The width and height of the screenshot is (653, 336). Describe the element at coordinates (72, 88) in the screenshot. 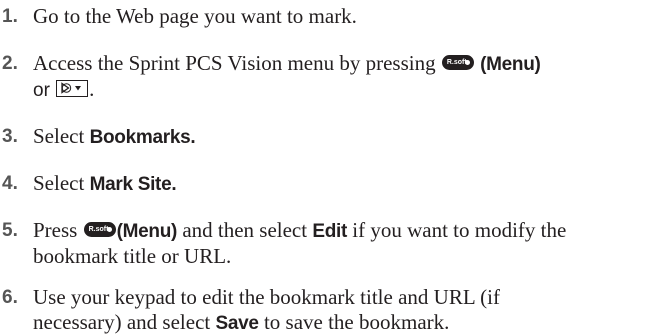

I see `navigation-key-icon` at that location.